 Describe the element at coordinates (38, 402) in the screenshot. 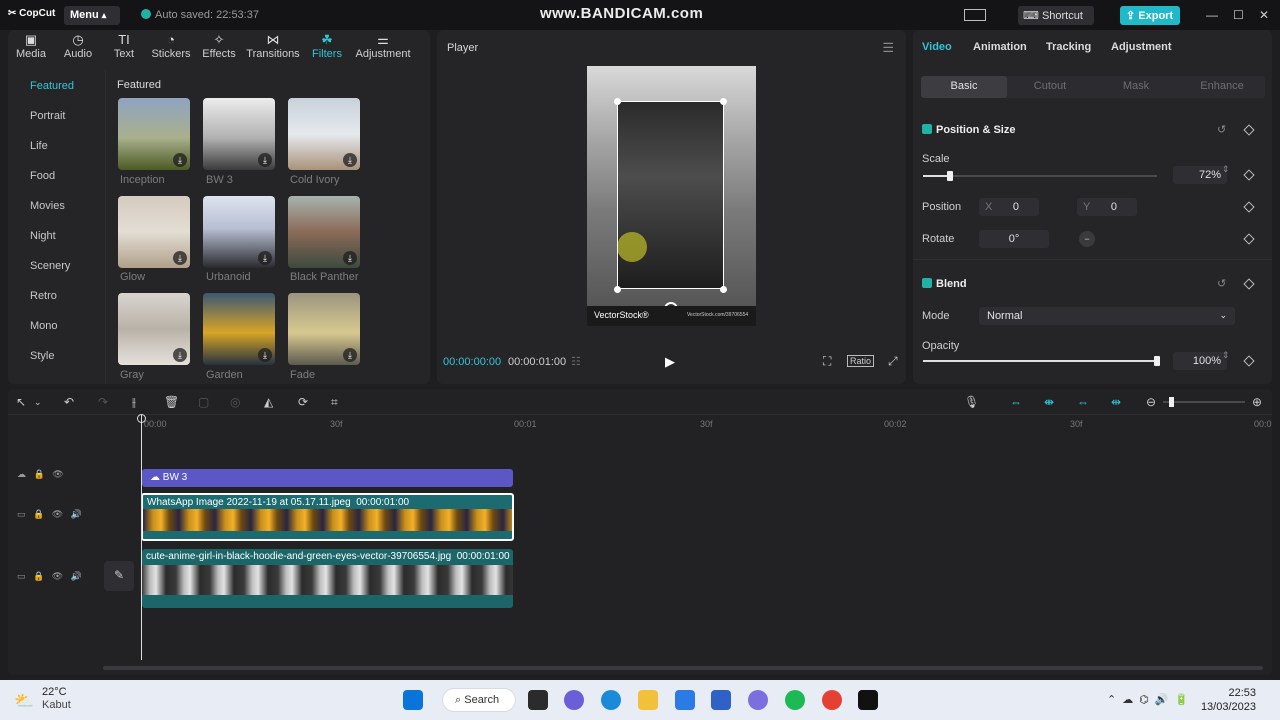

I see `chevron-down-icon: ⌄` at that location.